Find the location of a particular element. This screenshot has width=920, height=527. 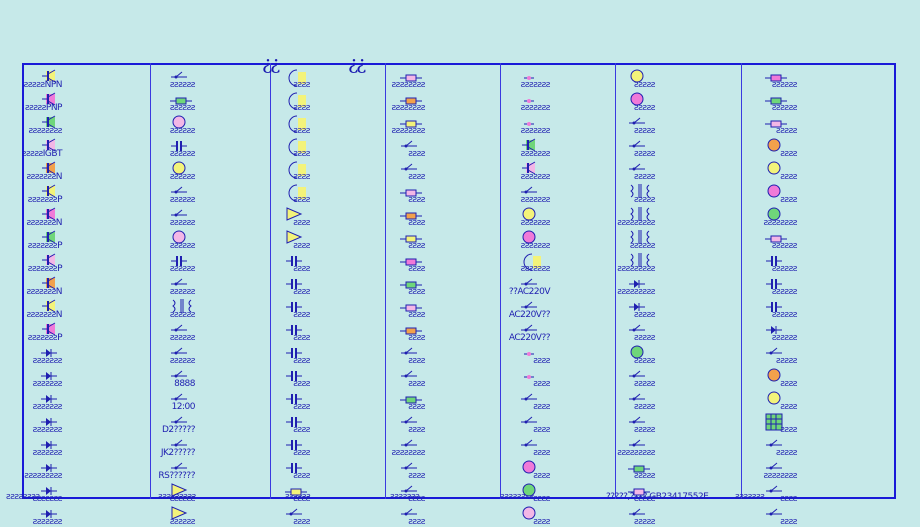

connector-icon is located at coordinates (637, 143).